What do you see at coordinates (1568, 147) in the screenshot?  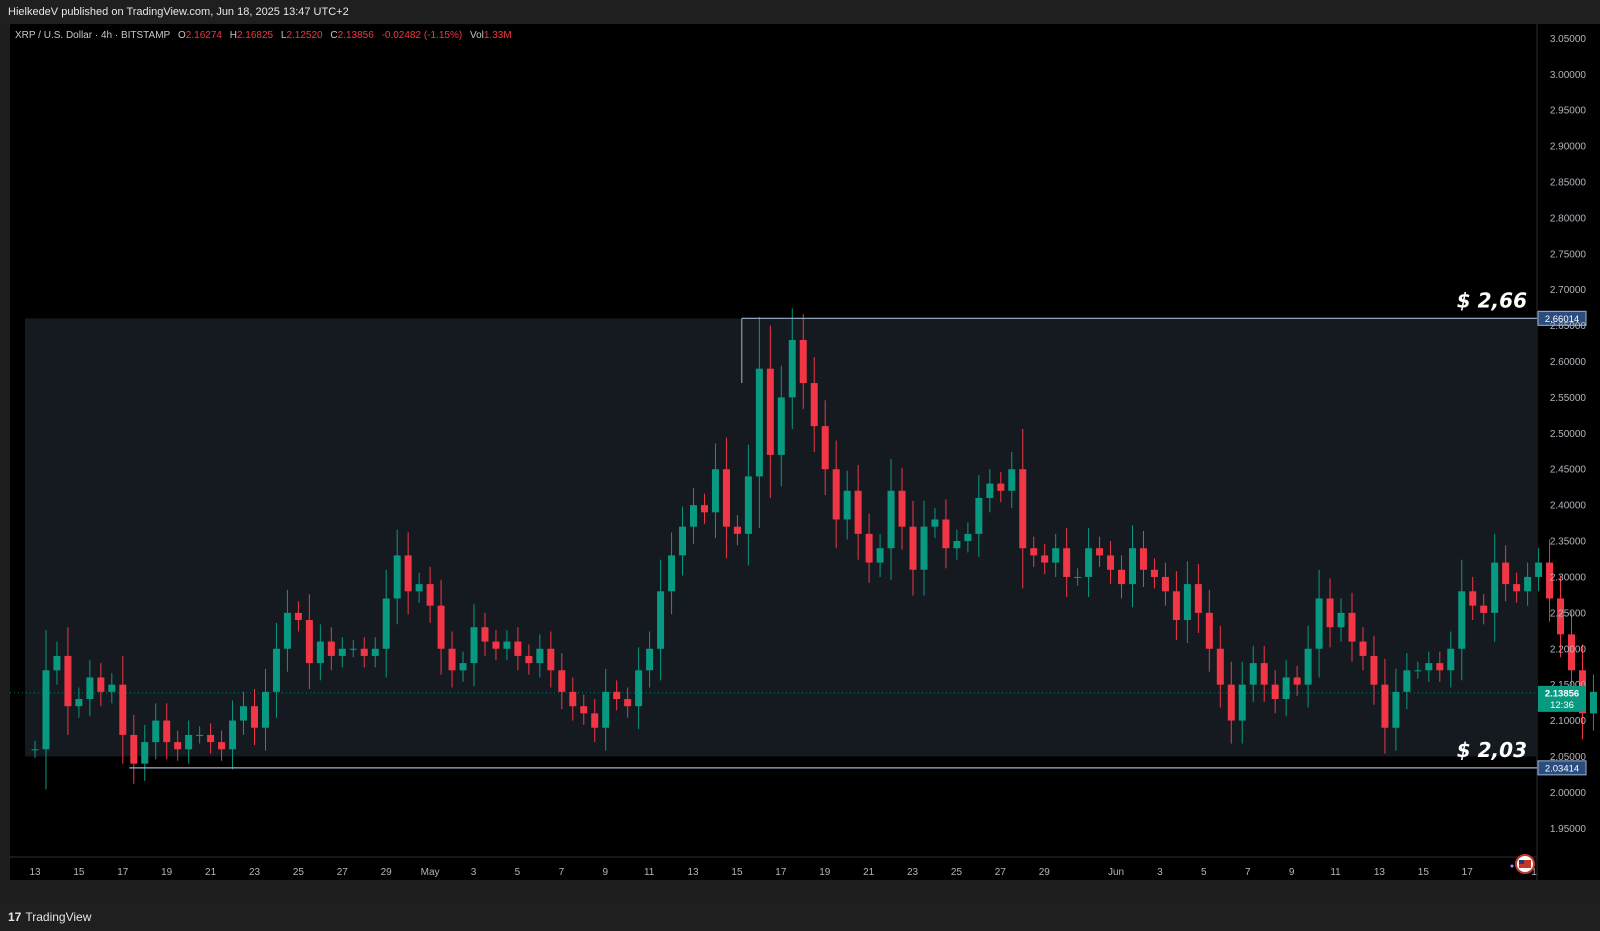 I see `price-tick-label: 2.90000` at bounding box center [1568, 147].